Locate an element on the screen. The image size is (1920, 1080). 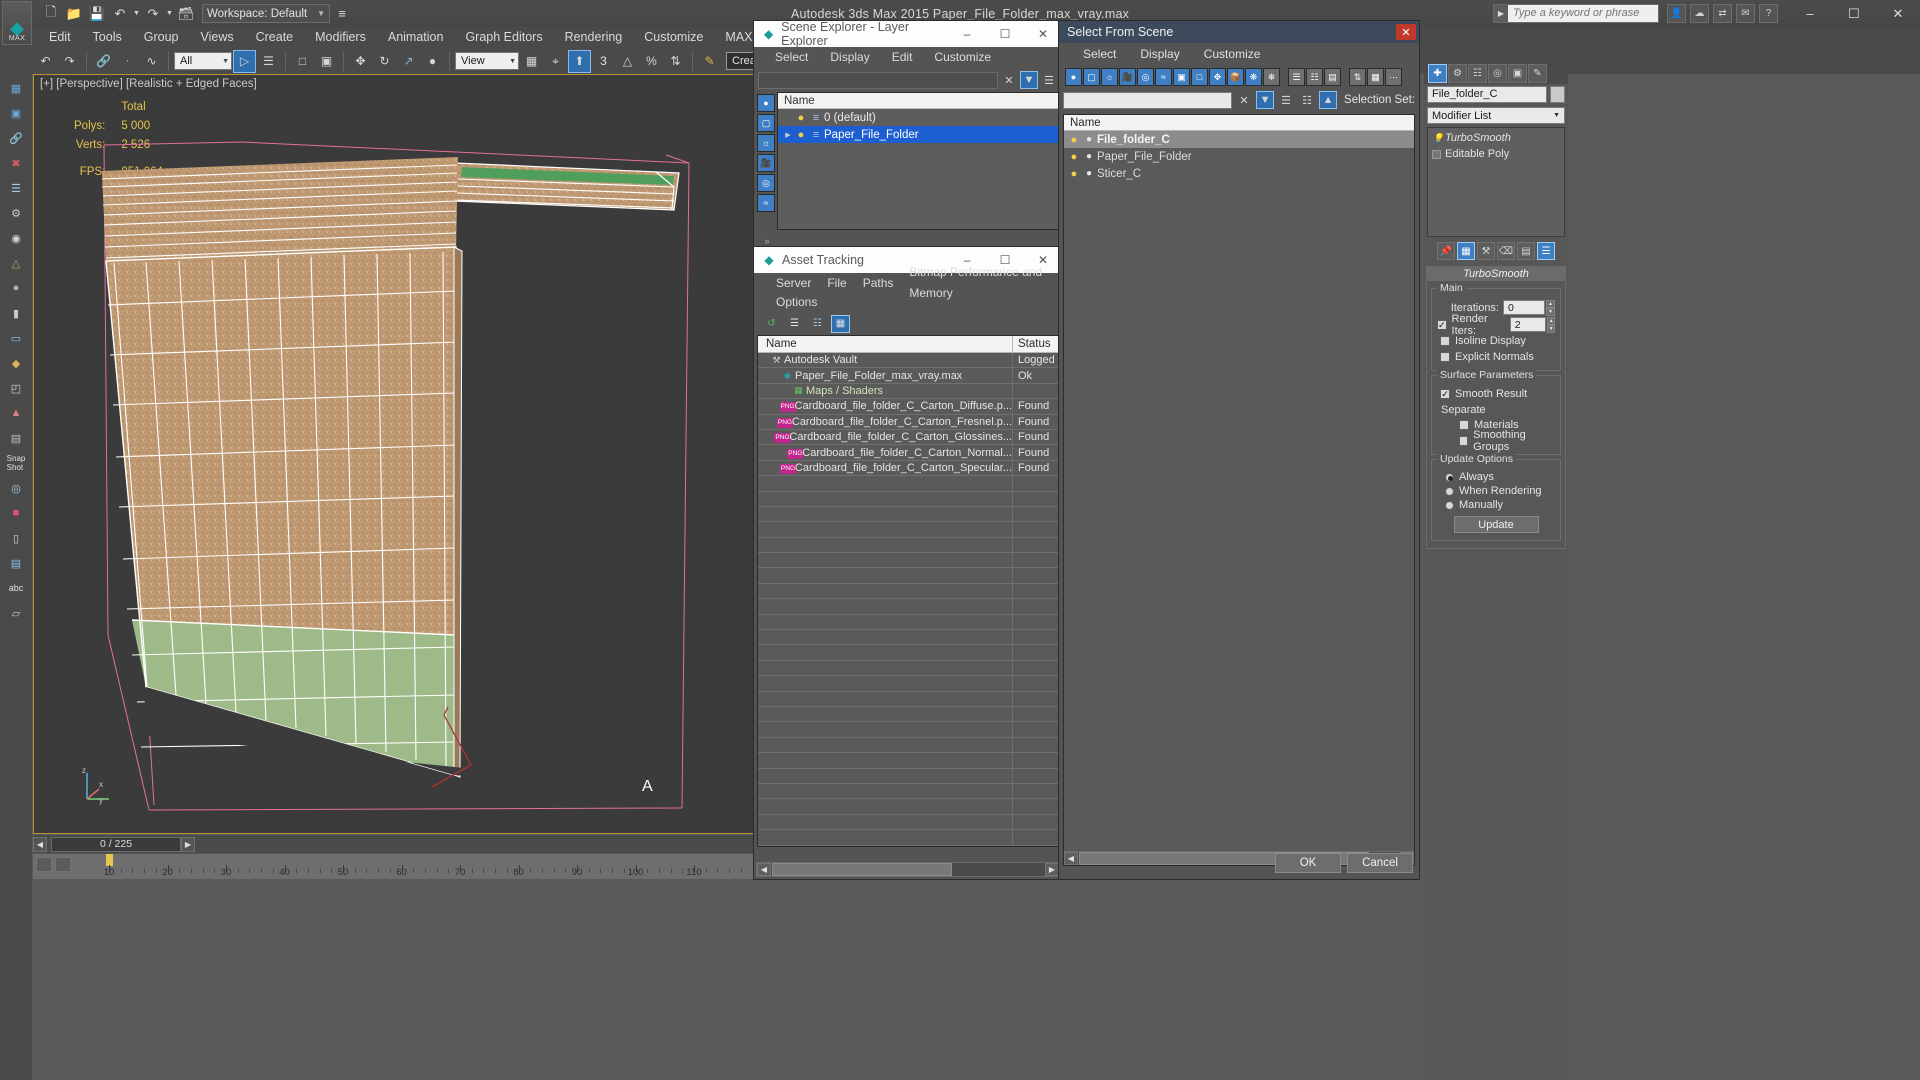
filter-helpers-icon: ◎ is located at coordinates (1145, 77).